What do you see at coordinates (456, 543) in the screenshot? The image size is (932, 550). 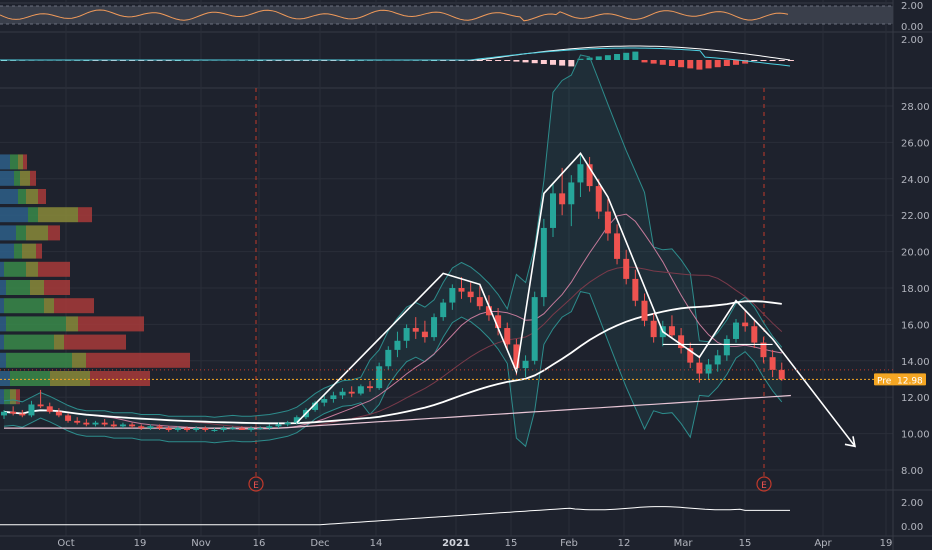 I see `time-tick-label: 2021` at bounding box center [456, 543].